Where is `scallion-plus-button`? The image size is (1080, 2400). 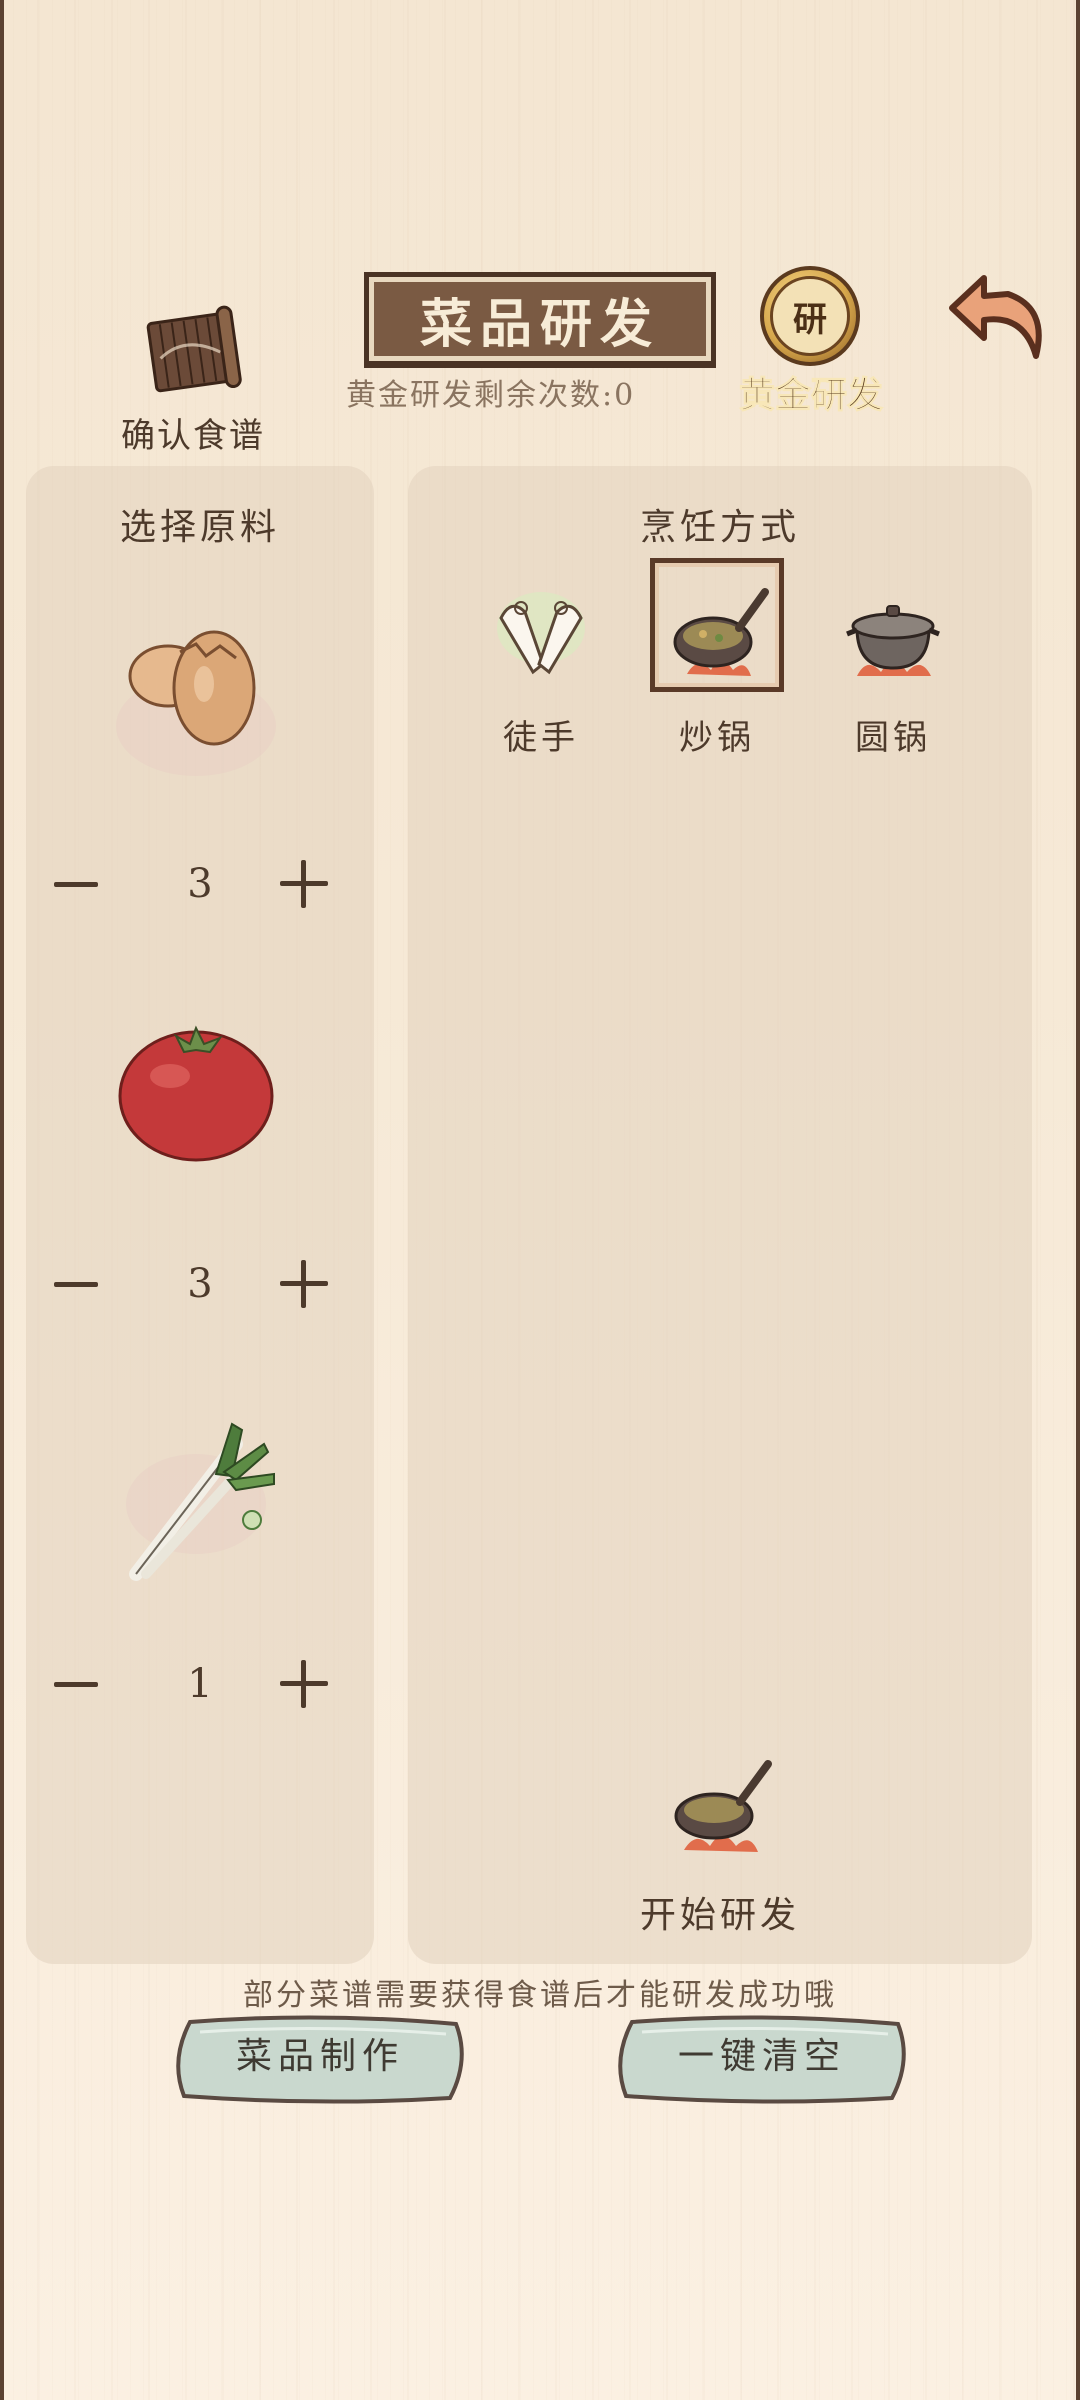
scallion-plus-button is located at coordinates (304, 1684).